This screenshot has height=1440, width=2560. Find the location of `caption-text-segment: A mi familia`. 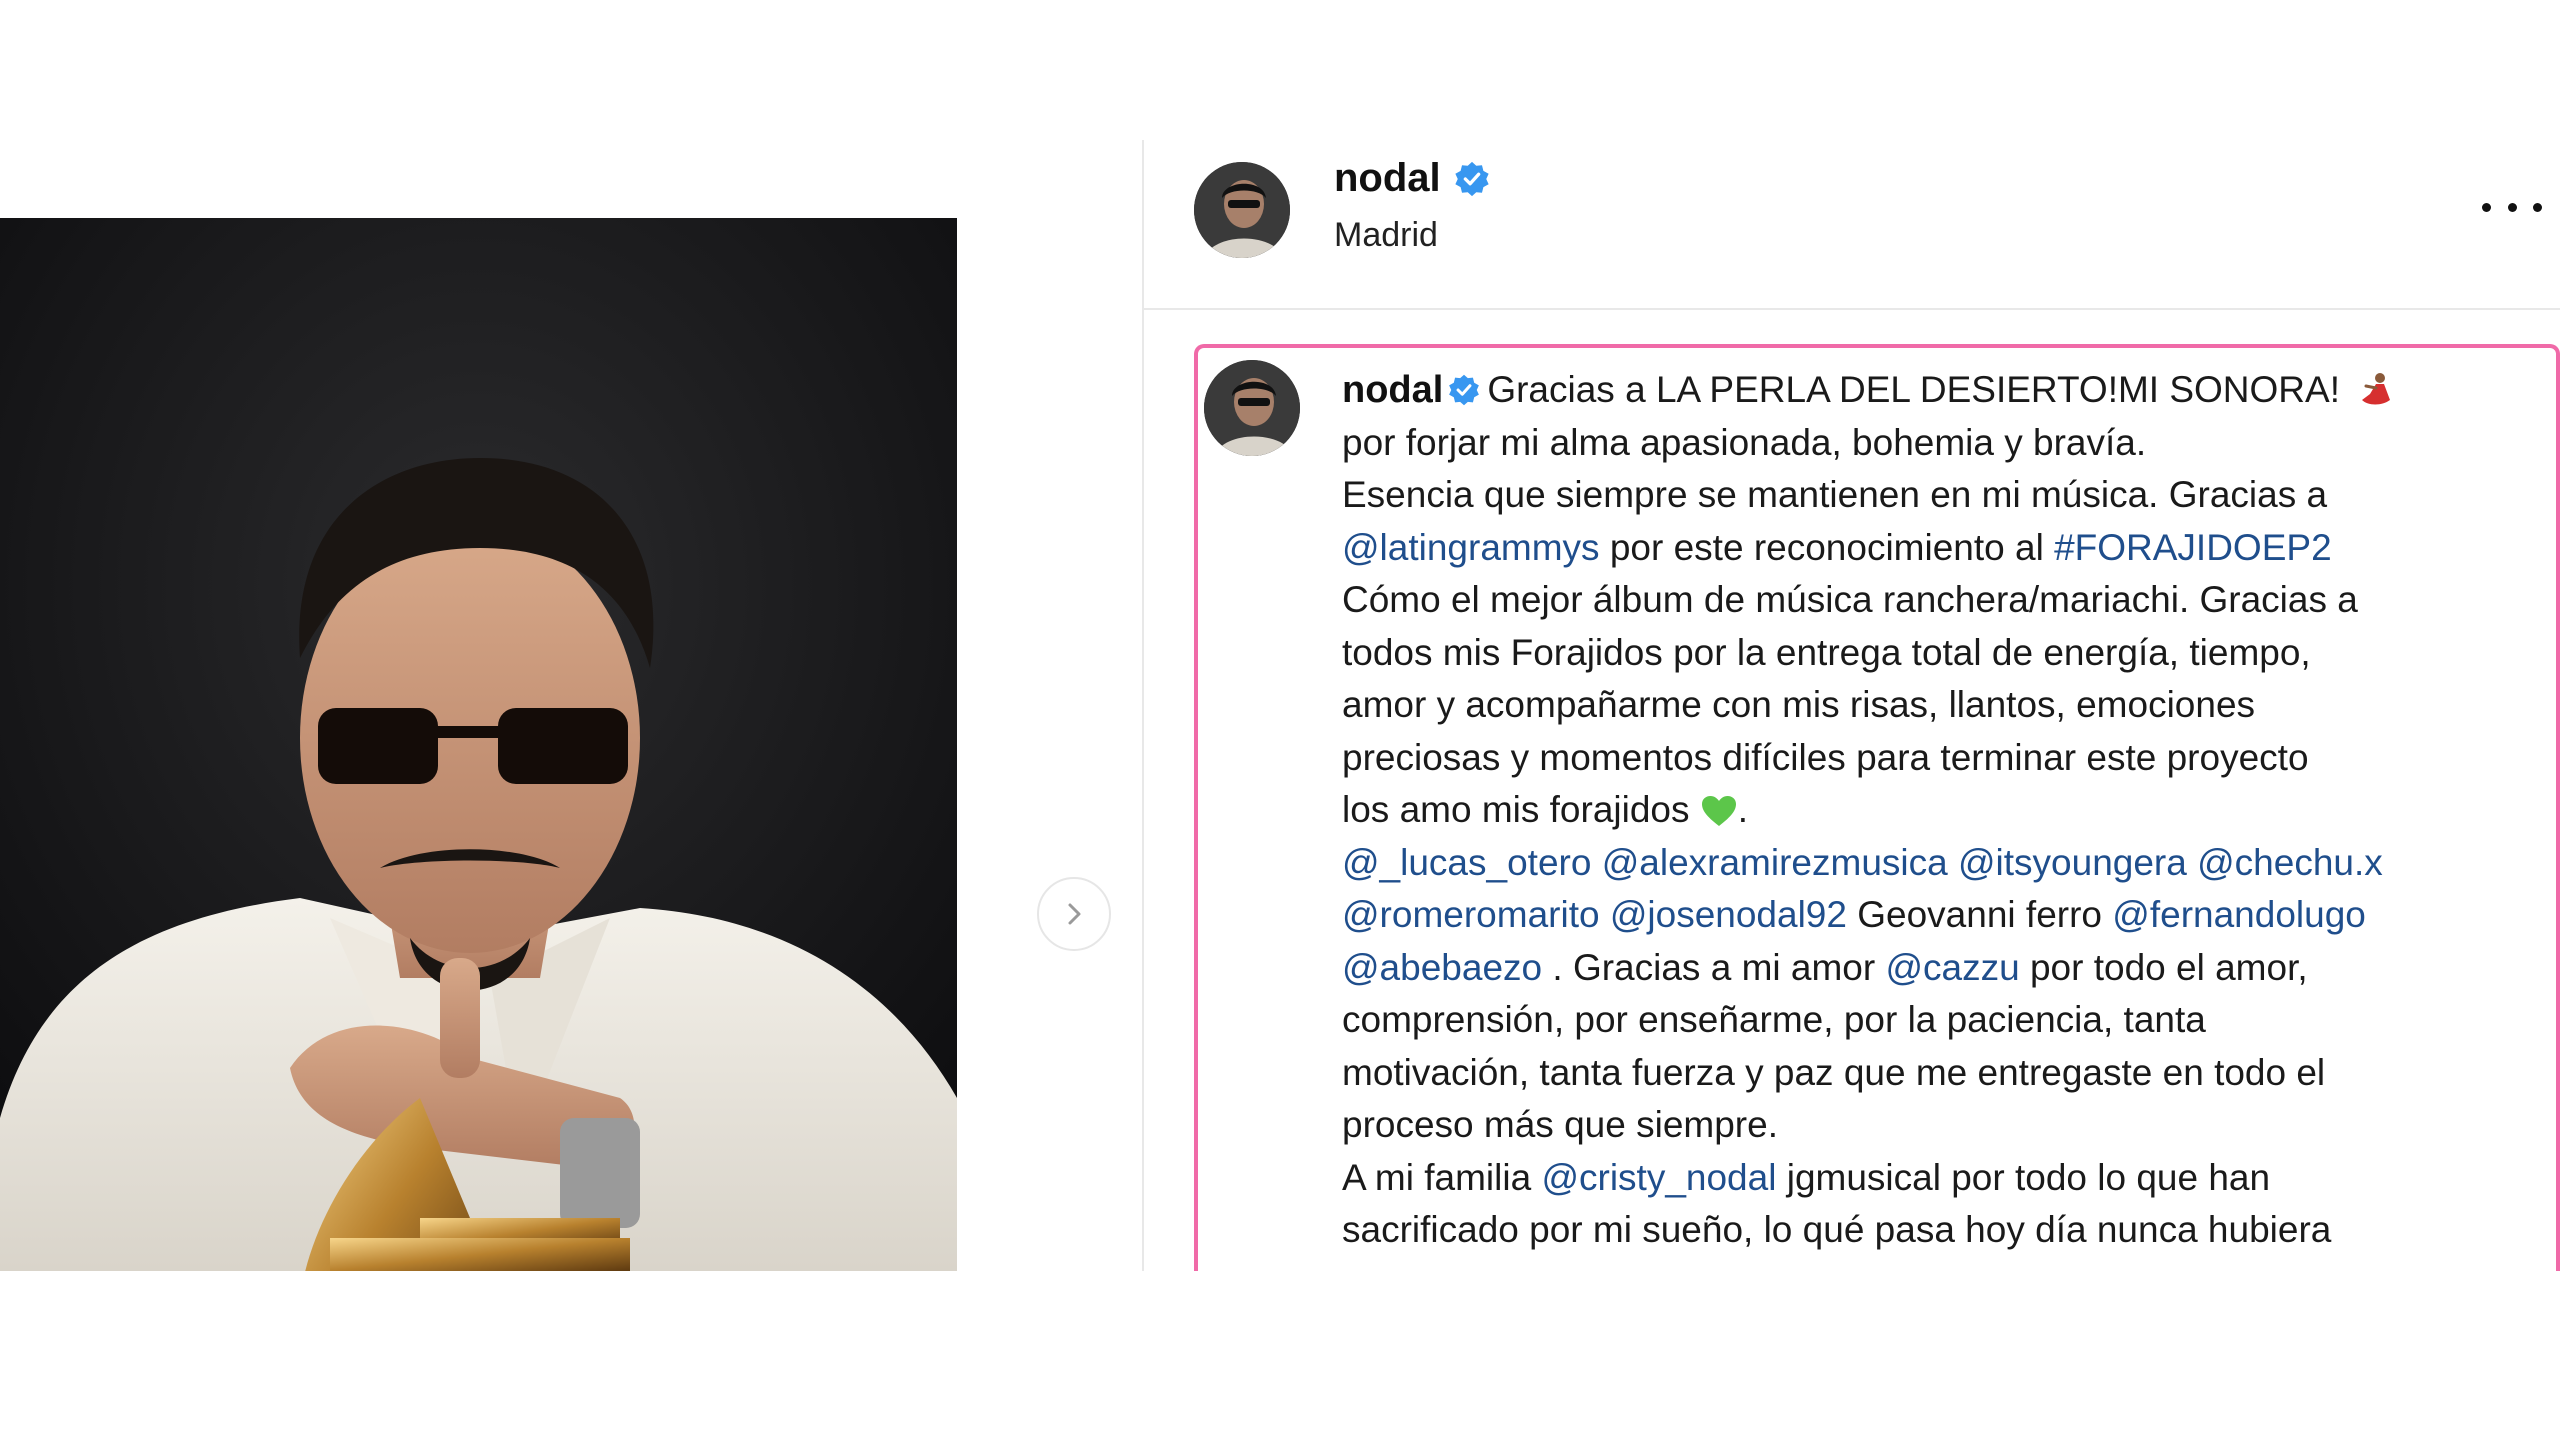

caption-text-segment: A mi familia is located at coordinates (1442, 1177).